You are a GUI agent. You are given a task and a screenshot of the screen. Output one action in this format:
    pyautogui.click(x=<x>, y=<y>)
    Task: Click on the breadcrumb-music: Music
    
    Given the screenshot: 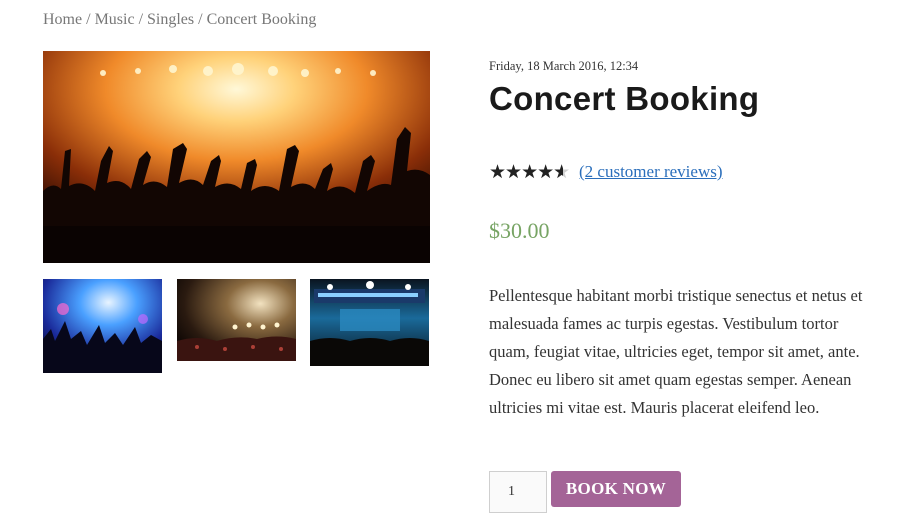 What is the action you would take?
    pyautogui.click(x=115, y=19)
    